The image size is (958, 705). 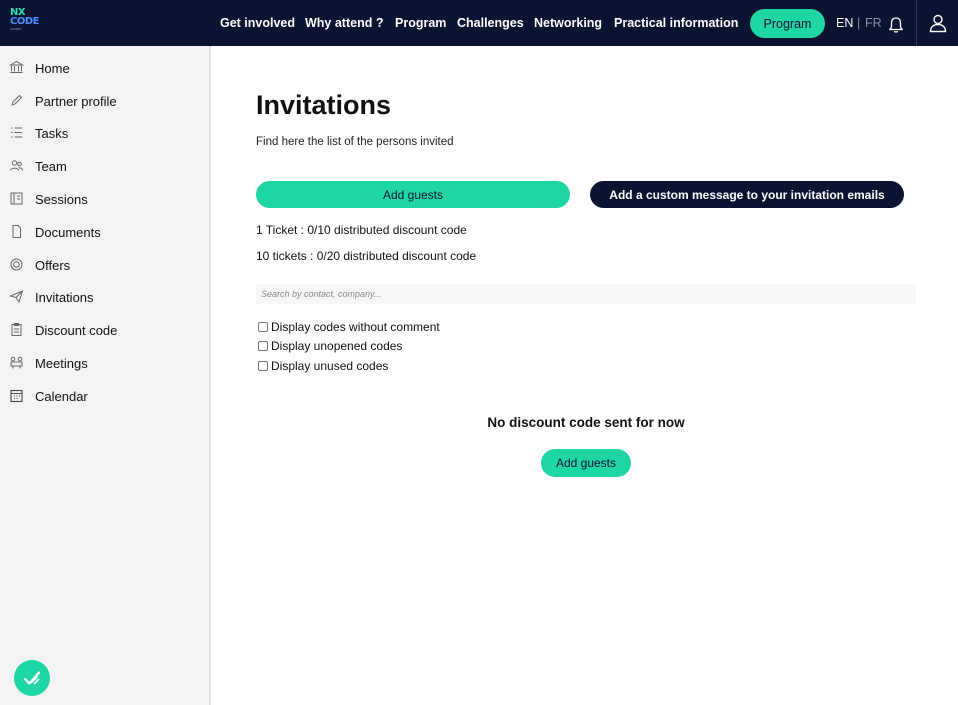 I want to click on sidebar-item-team: Team, so click(x=105, y=166).